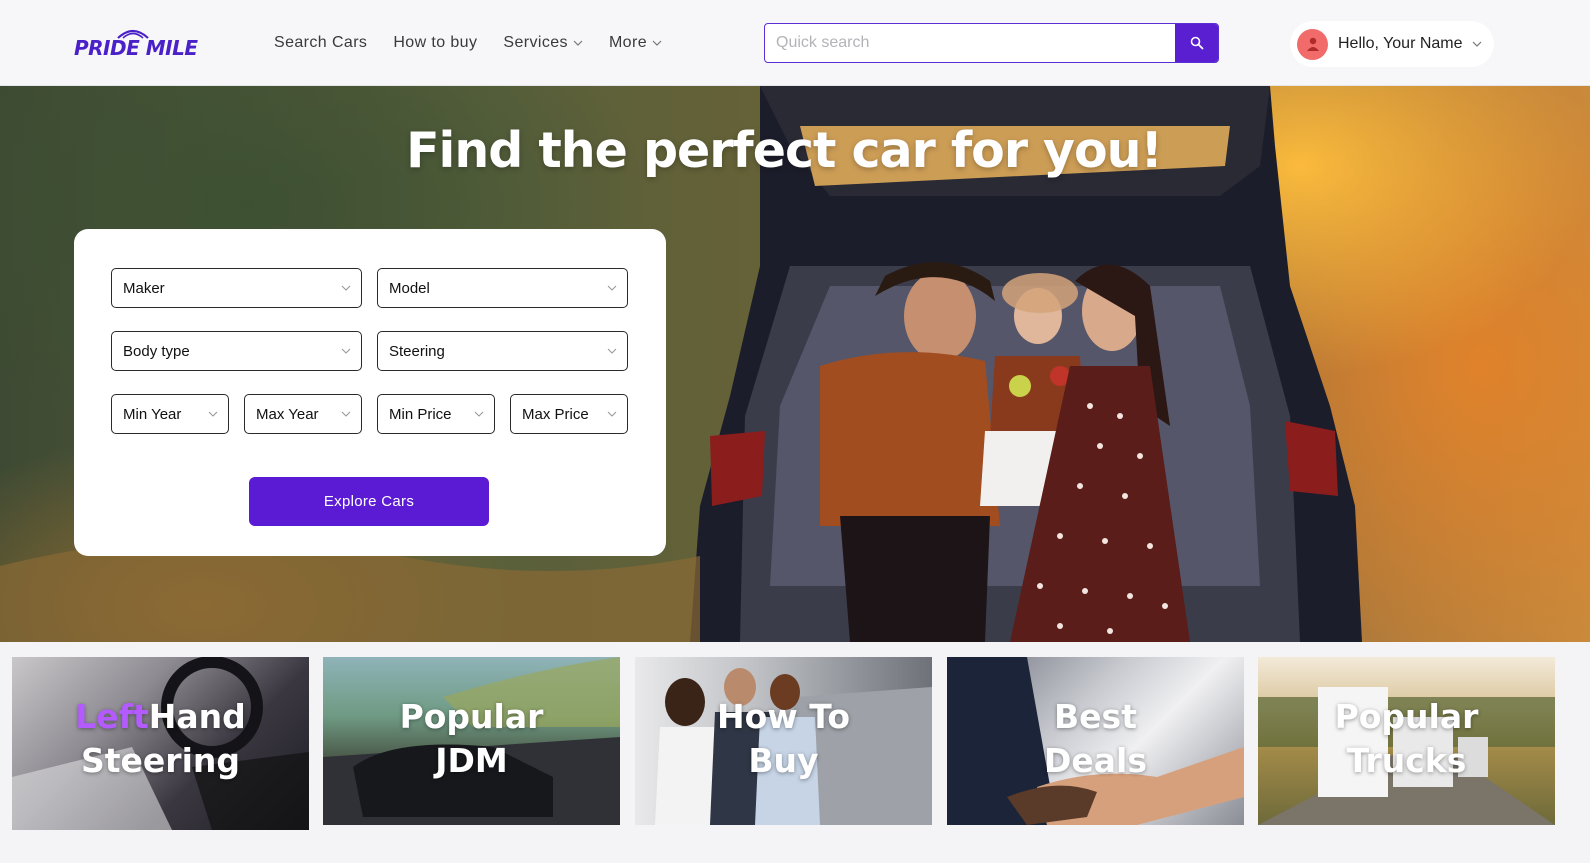 This screenshot has width=1590, height=863. What do you see at coordinates (236, 288) in the screenshot?
I see `maker-select: Maker` at bounding box center [236, 288].